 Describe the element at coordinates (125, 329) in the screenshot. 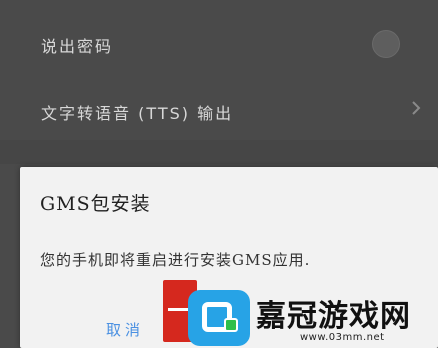

I see `cancel-button: 取消` at that location.